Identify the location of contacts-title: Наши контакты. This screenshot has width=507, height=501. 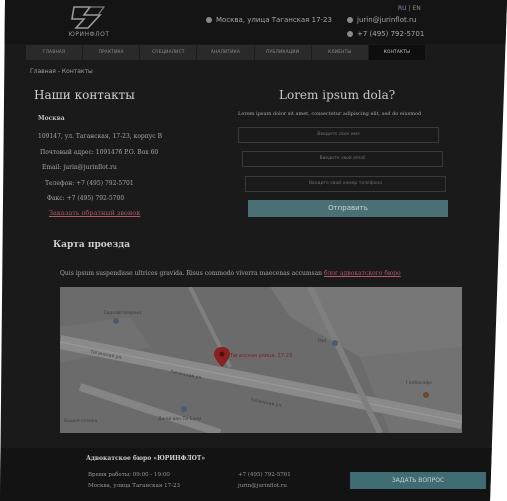
(84, 95).